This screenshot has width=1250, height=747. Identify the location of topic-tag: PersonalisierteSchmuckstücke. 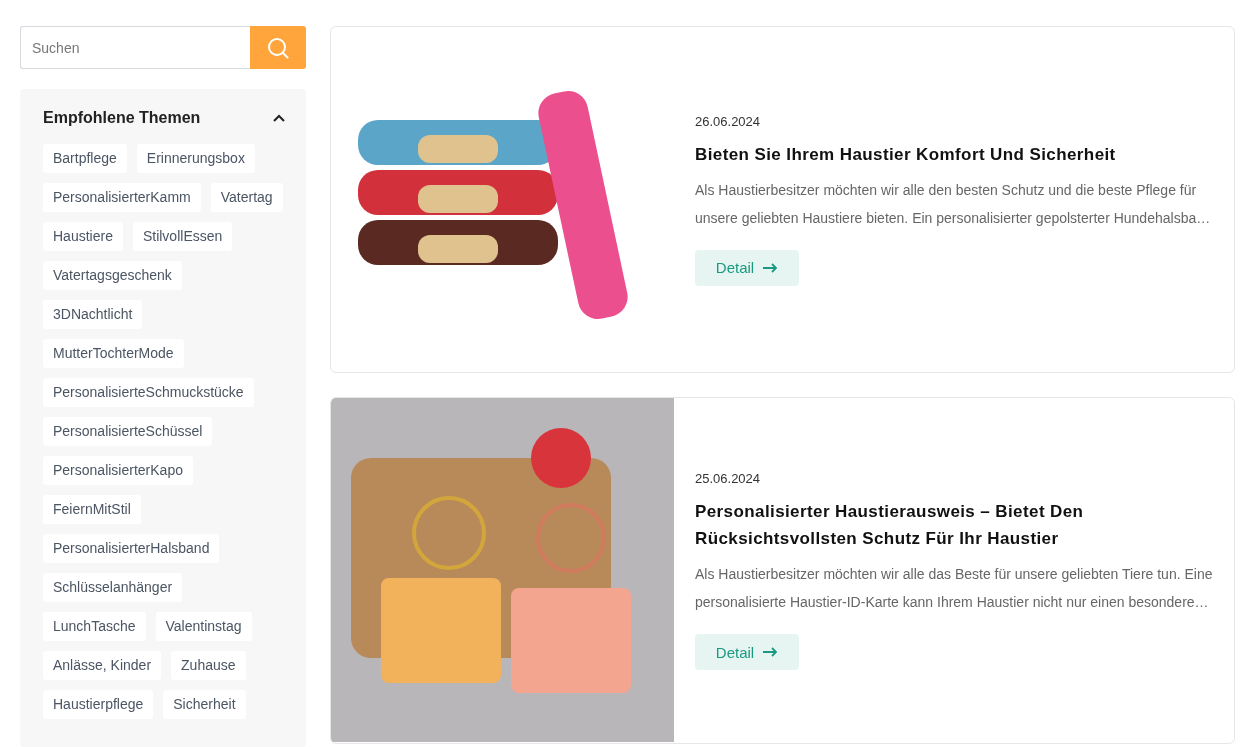
(148, 392).